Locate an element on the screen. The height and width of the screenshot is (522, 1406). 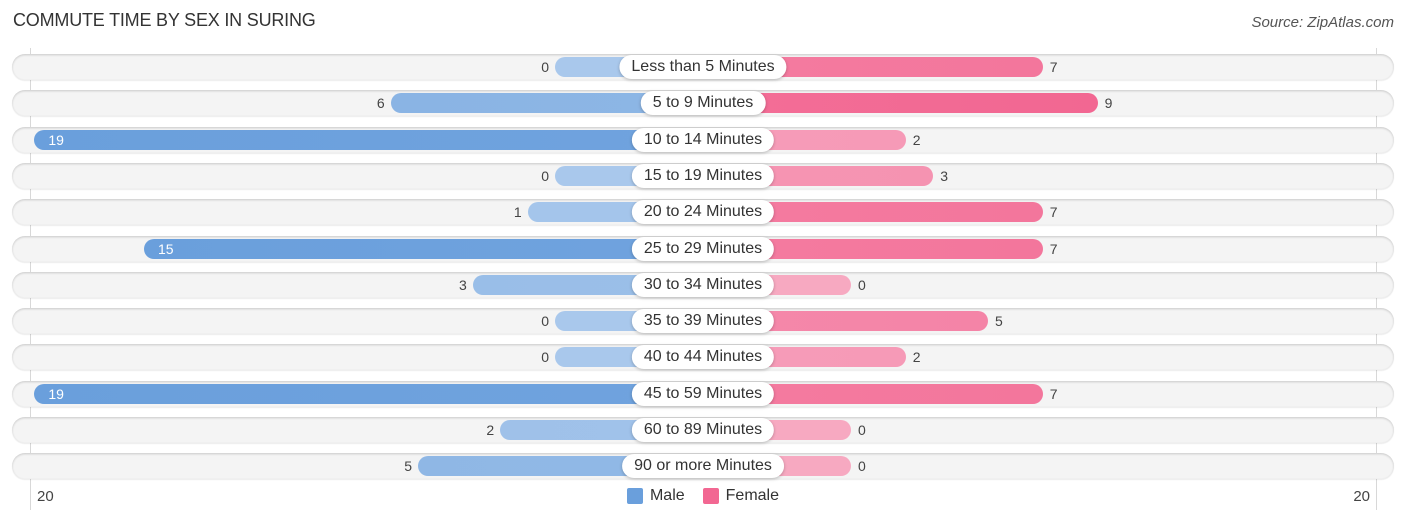
value-label-male: 2 is located at coordinates (490, 430).